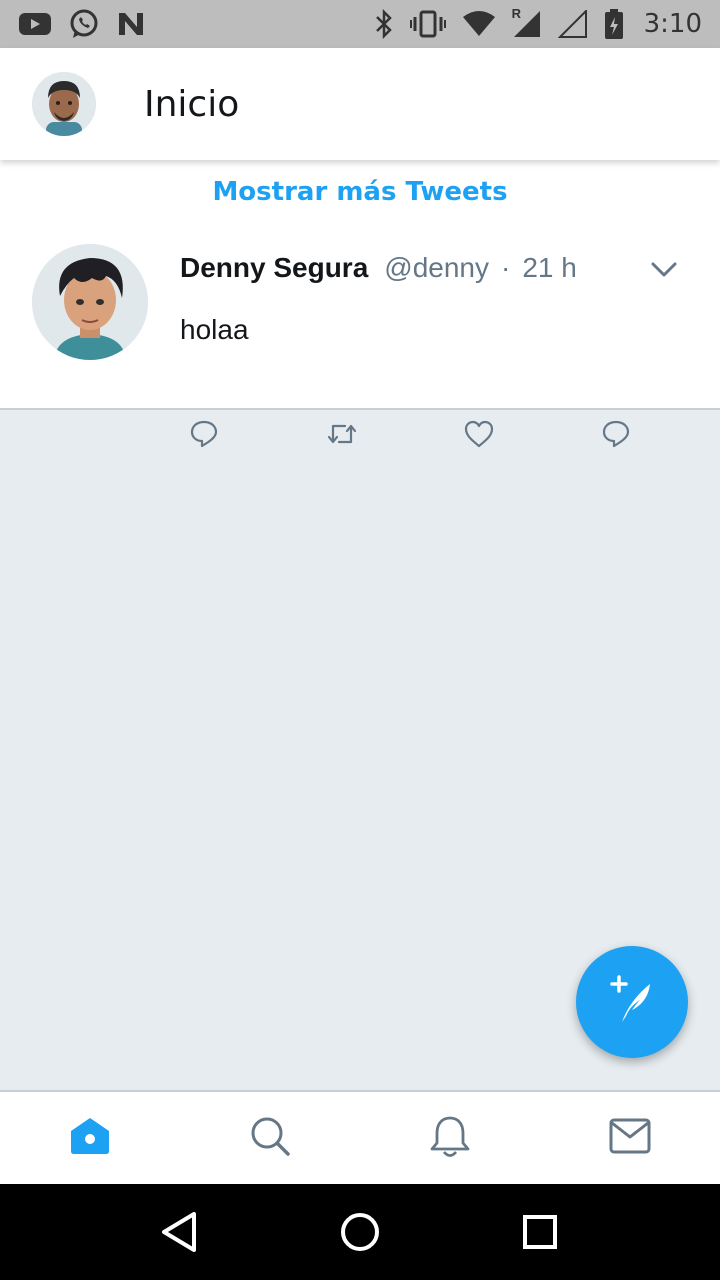  I want to click on notifications-icon, so click(450, 1138).